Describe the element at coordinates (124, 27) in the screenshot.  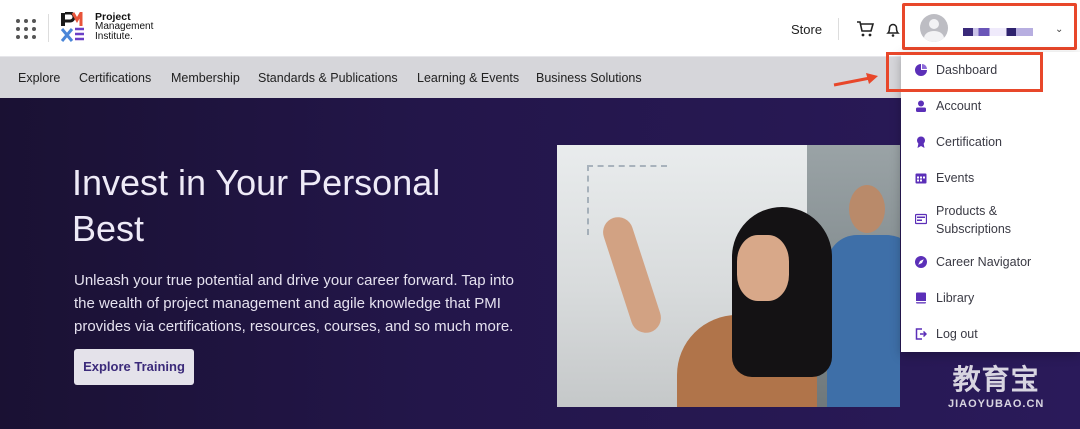
I see `brand-name: Project Management Institute.` at that location.